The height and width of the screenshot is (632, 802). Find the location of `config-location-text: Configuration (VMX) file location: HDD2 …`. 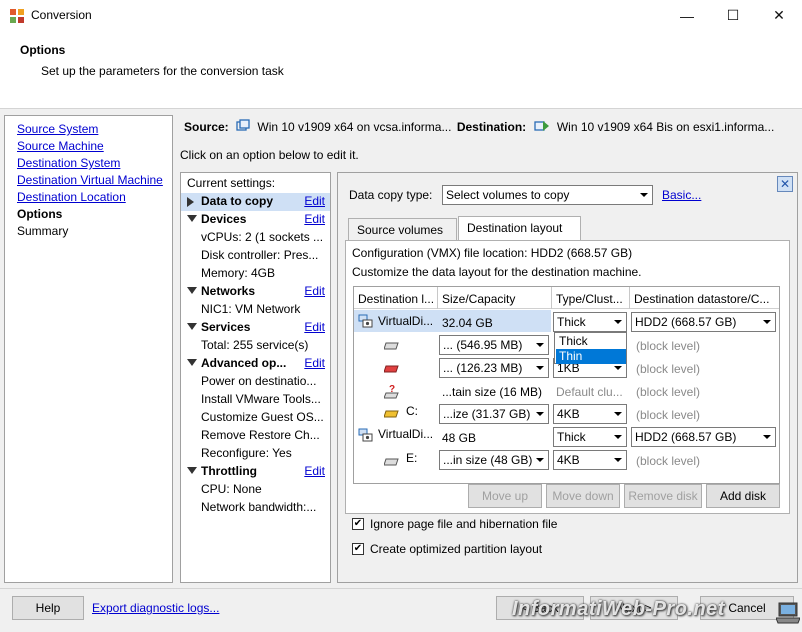

config-location-text: Configuration (VMX) file location: HDD2 … is located at coordinates (492, 253).